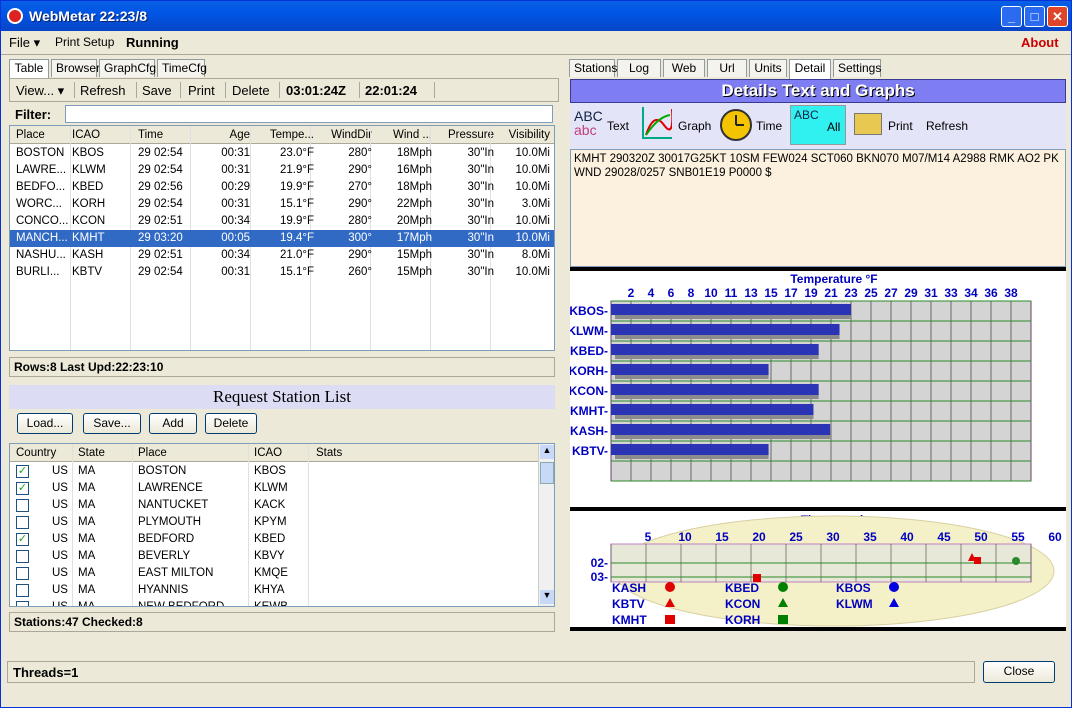 This screenshot has width=1072, height=708. What do you see at coordinates (296, 272) in the screenshot?
I see `table-cell: 15.1°F` at bounding box center [296, 272].